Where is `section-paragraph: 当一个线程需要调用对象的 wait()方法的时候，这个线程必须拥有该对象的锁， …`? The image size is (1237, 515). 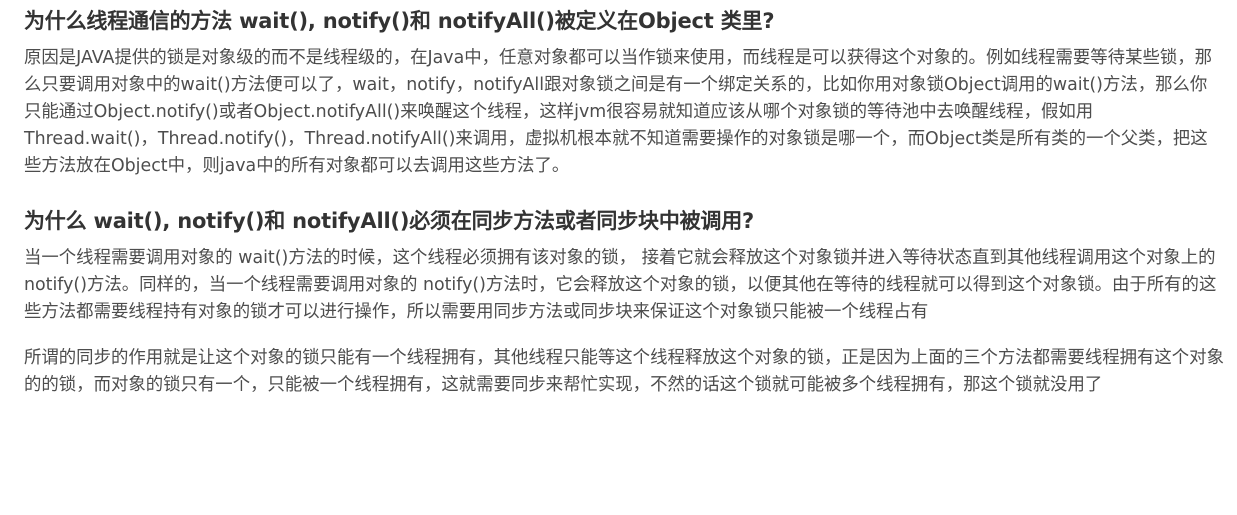 section-paragraph: 当一个线程需要调用对象的 wait()方法的时候，这个线程必须拥有该对象的锁， … is located at coordinates (620, 285).